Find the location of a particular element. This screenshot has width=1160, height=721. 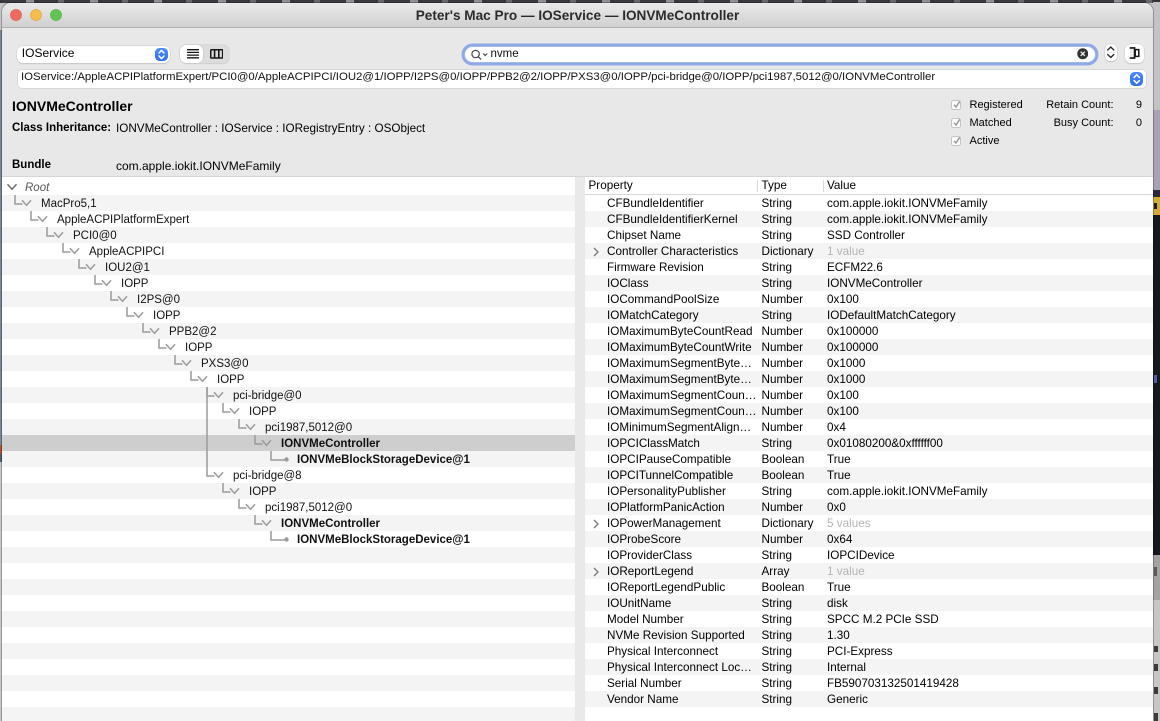

svg-text: MacPro5,1 is located at coordinates (69, 204).